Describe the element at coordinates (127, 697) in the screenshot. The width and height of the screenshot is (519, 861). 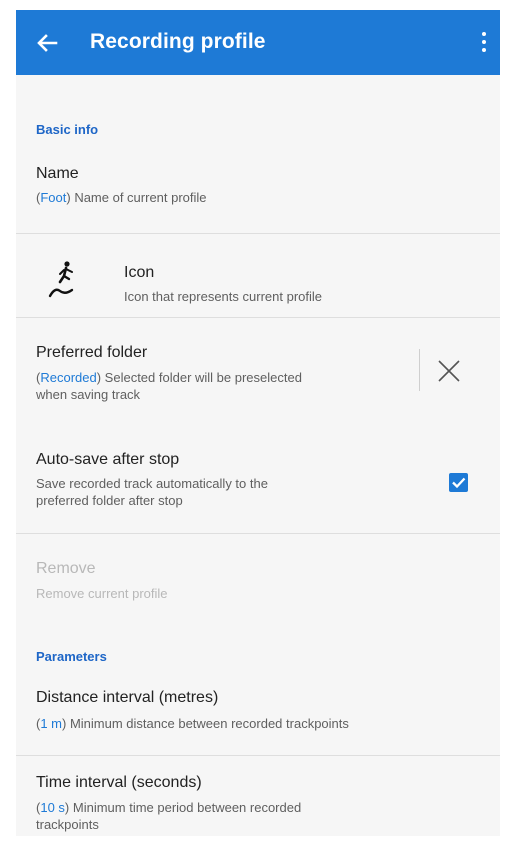
I see `distance-interval-title: Distance interval (metres)` at that location.